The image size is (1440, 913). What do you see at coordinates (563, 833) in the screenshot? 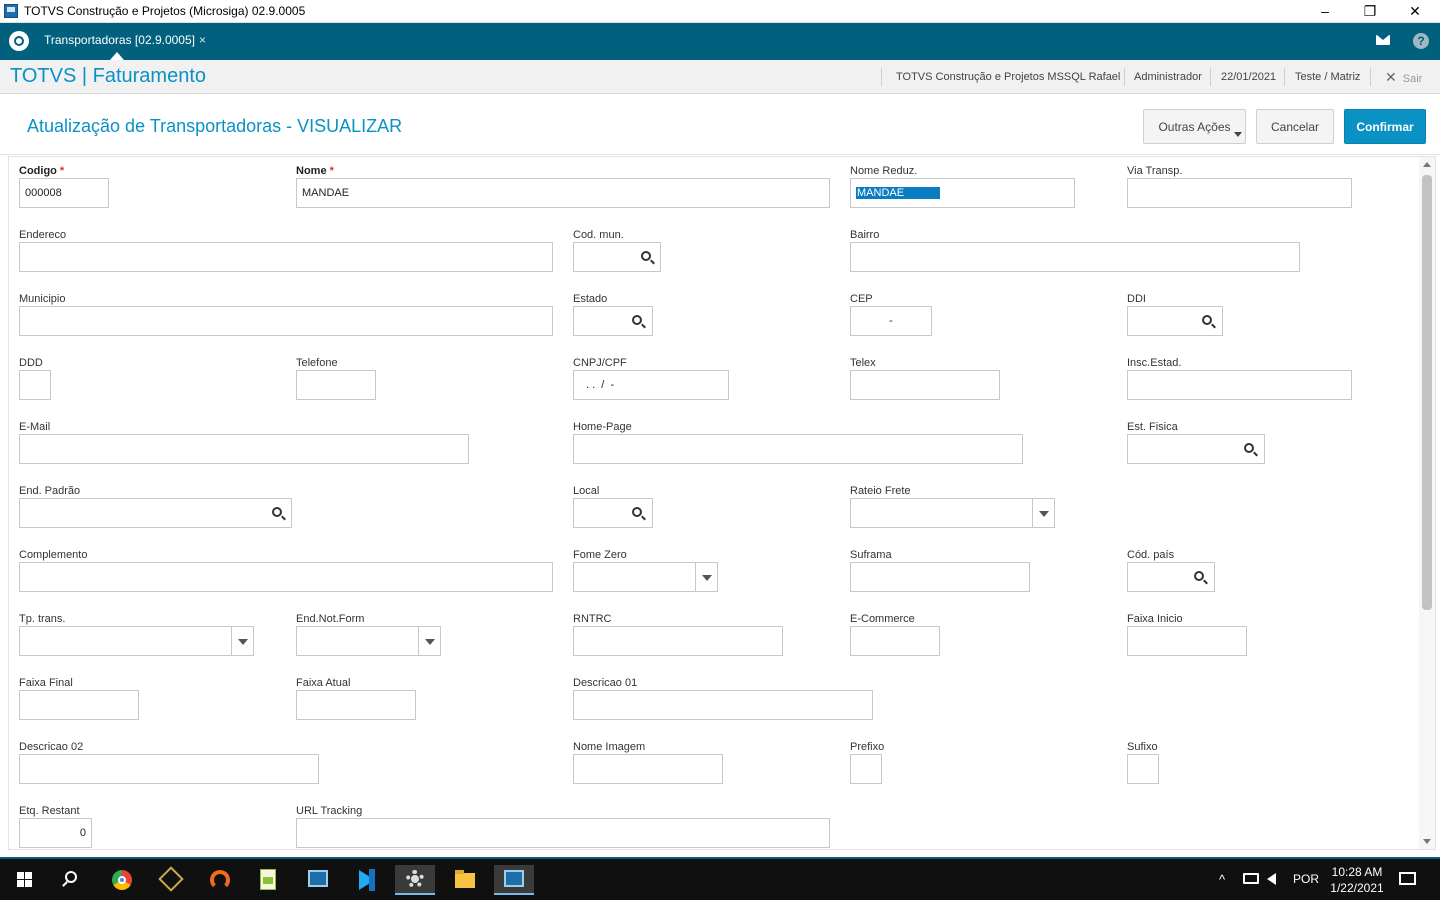
I see `url-tracking-input` at bounding box center [563, 833].